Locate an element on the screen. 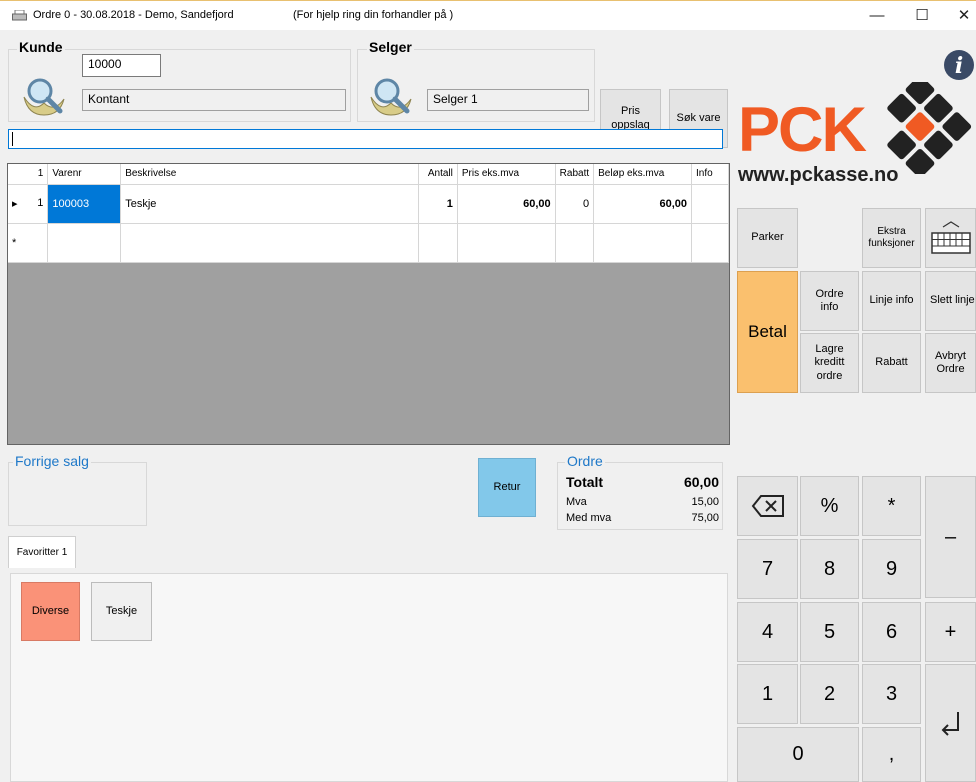 This screenshot has height=782, width=976. backspace-icon is located at coordinates (767, 506).